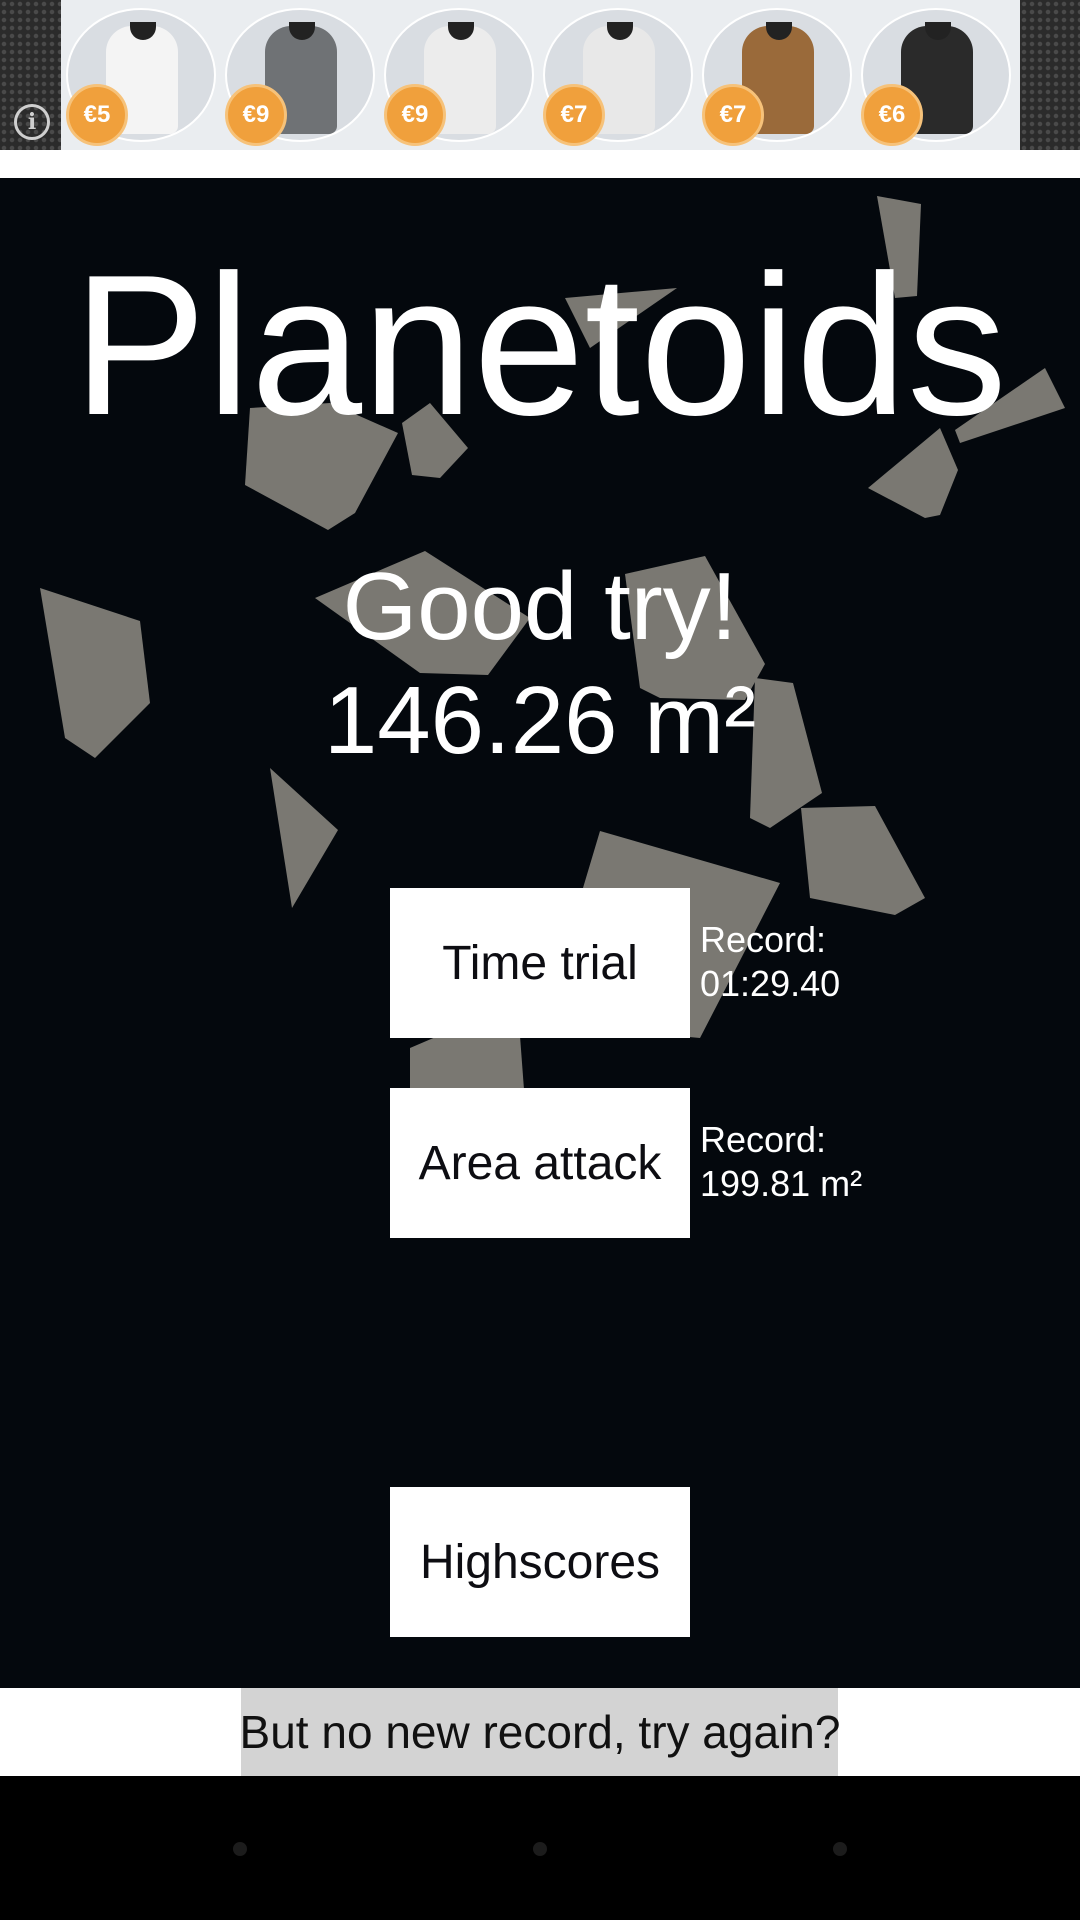  Describe the element at coordinates (540, 963) in the screenshot. I see `time-trial-button: Time trial` at that location.